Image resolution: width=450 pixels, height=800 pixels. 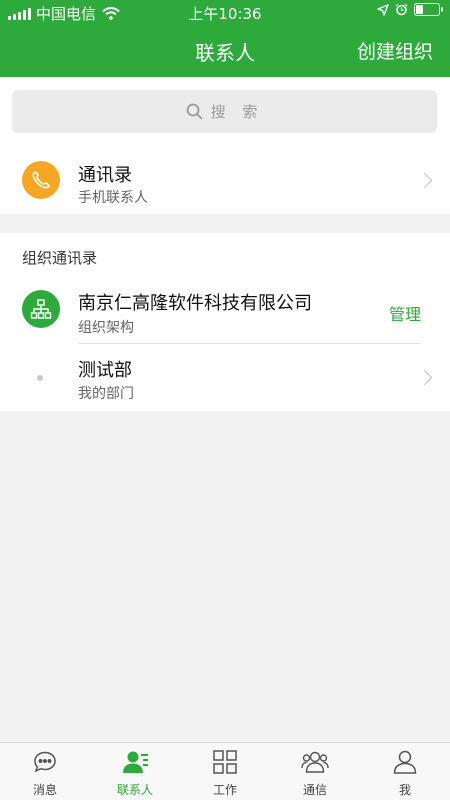 I want to click on chat-icon, so click(x=45, y=762).